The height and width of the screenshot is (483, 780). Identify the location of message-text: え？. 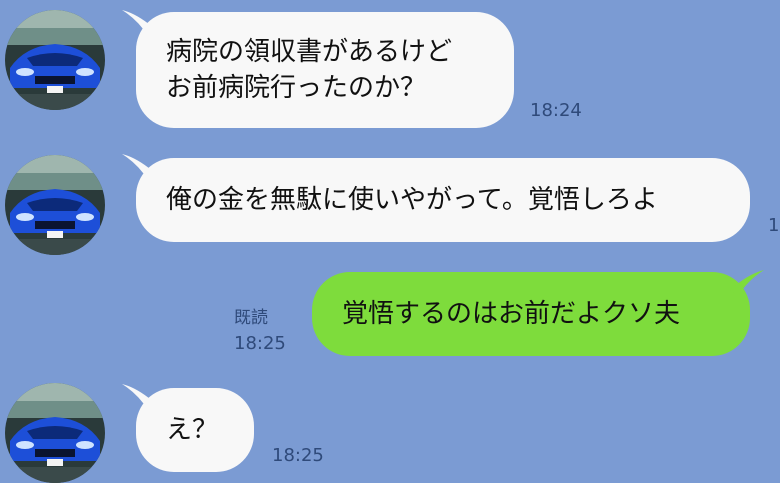
(192, 430).